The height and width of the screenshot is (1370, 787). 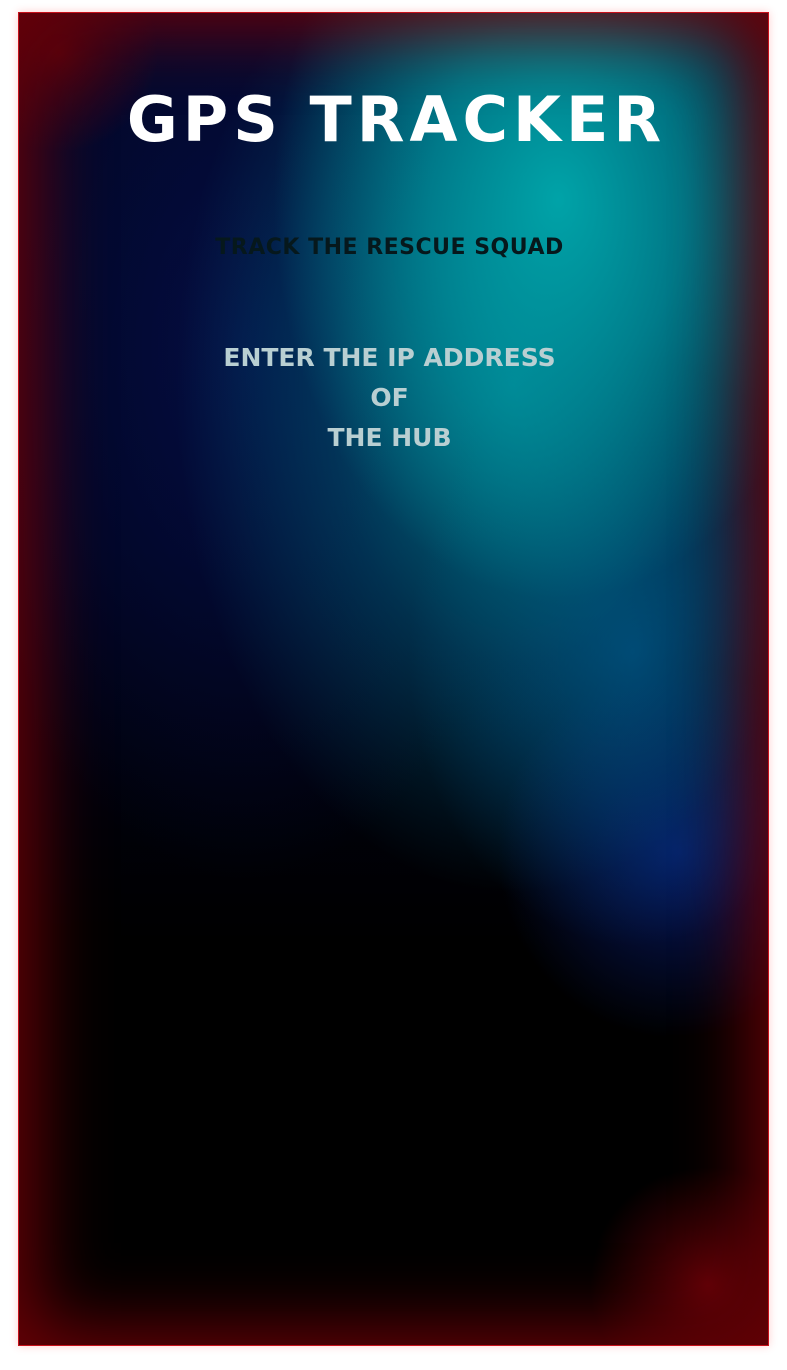 What do you see at coordinates (389, 437) in the screenshot?
I see `prompt-line-3: THE HUB` at bounding box center [389, 437].